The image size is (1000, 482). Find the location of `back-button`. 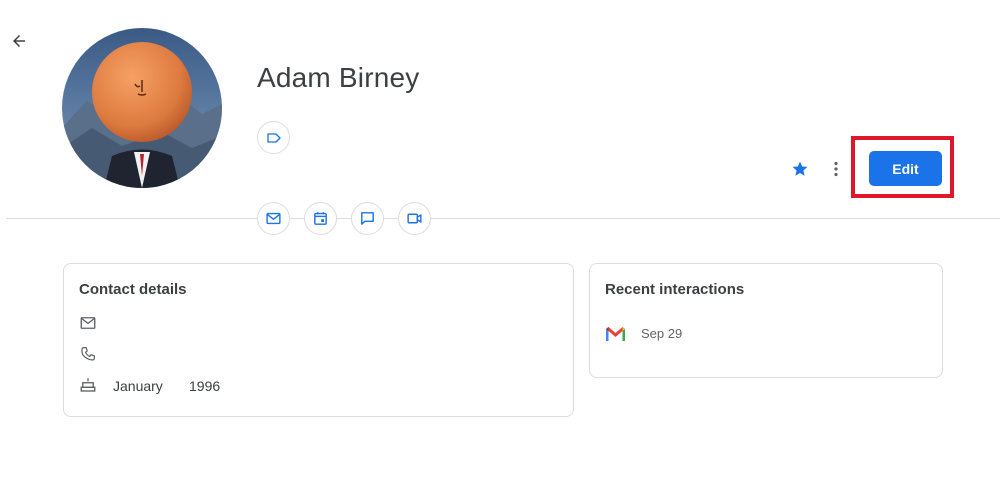

back-button is located at coordinates (19, 41).